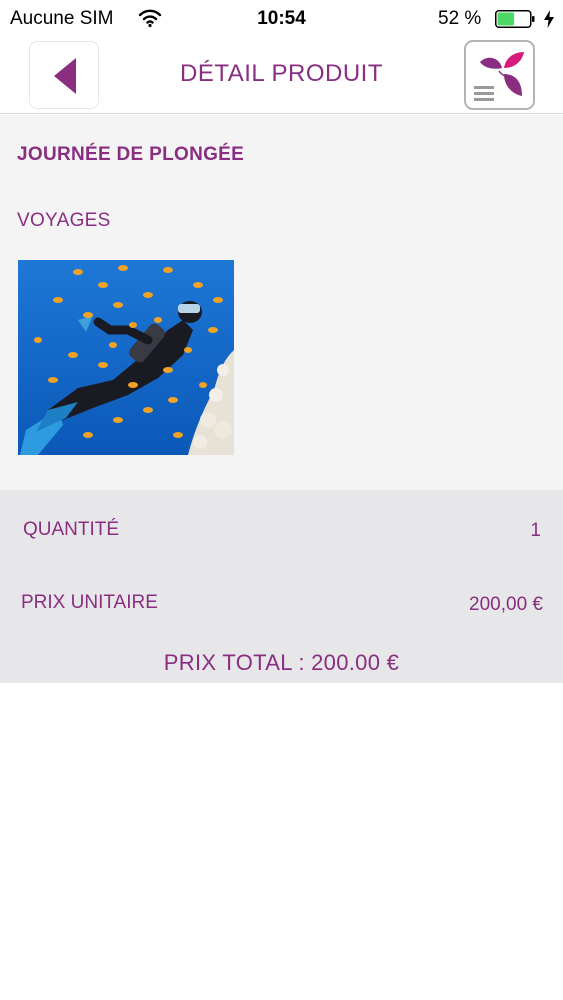 This screenshot has width=563, height=1000. What do you see at coordinates (281, 19) in the screenshot?
I see `status-bar: Aucune SIM 10:54 52 %` at bounding box center [281, 19].